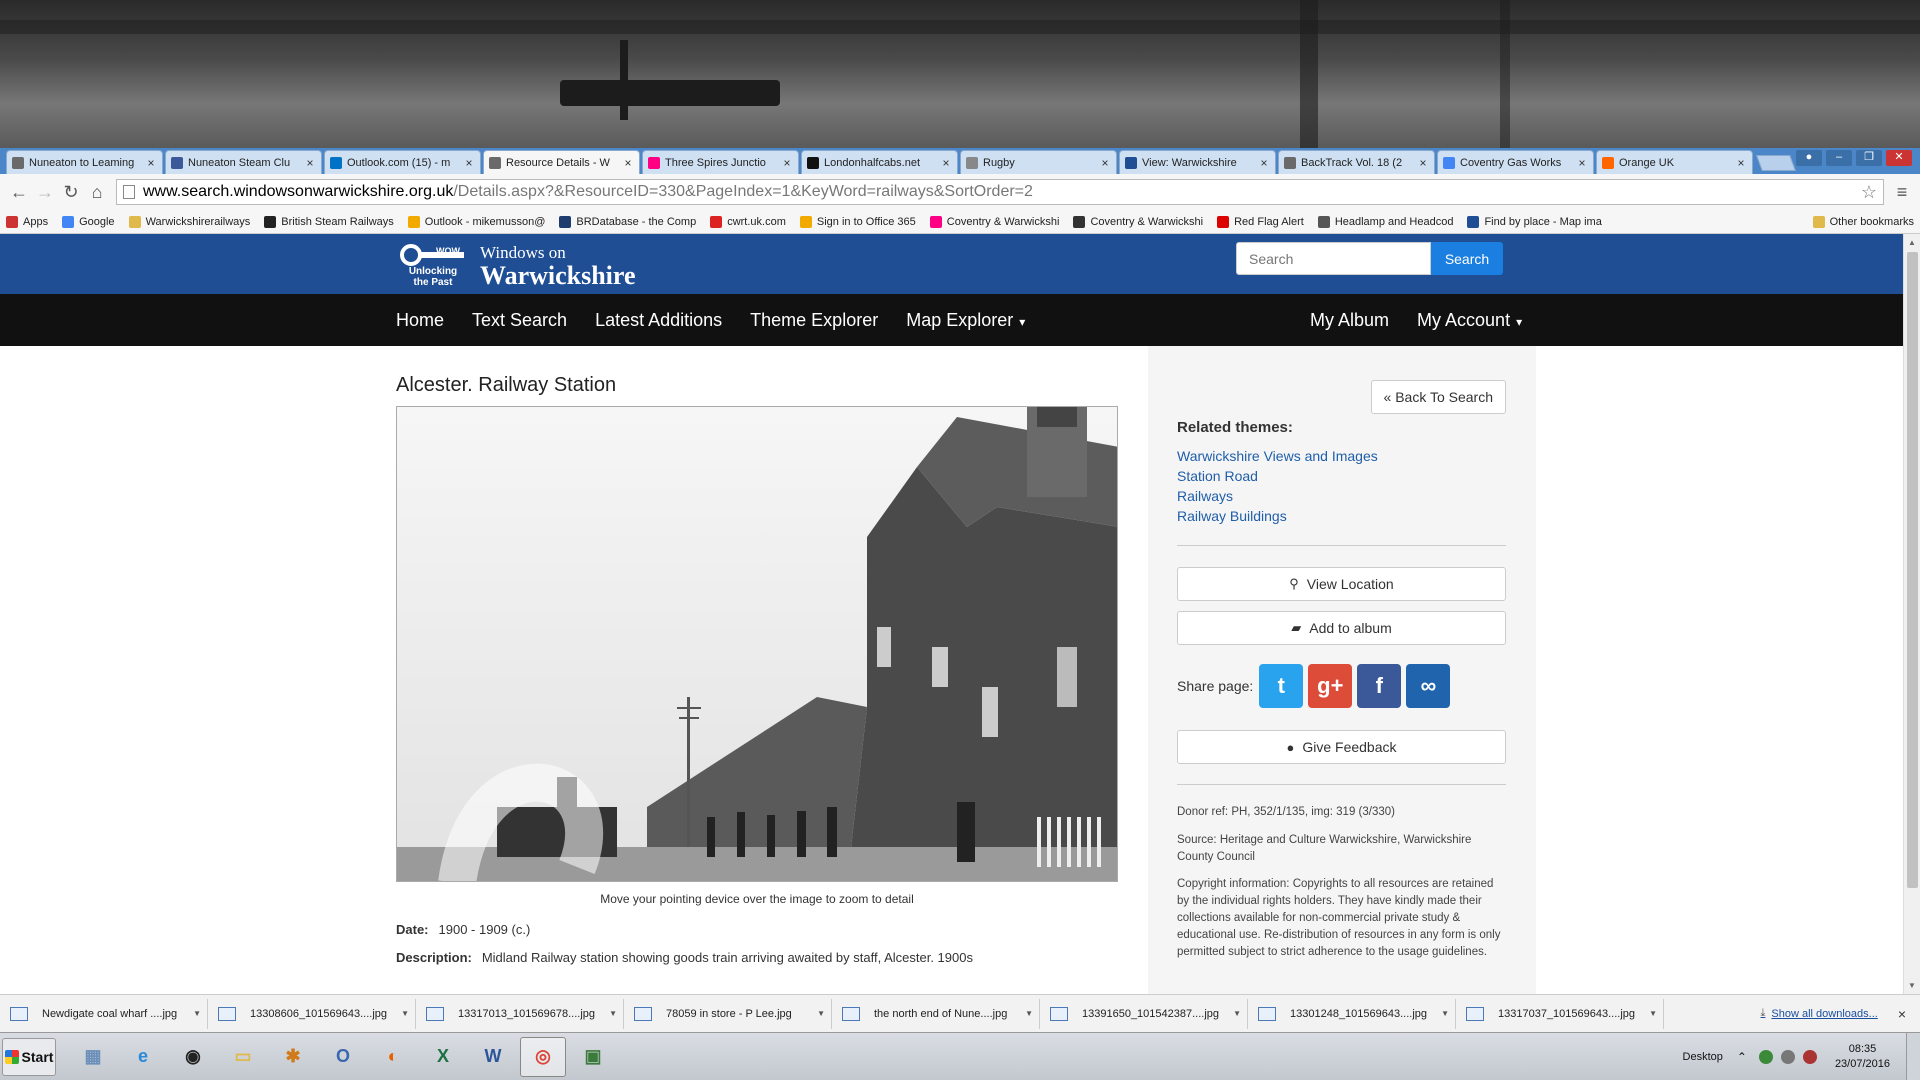 The width and height of the screenshot is (1920, 1080). What do you see at coordinates (143, 1057) in the screenshot?
I see `internet-explorer-icon: e` at bounding box center [143, 1057].